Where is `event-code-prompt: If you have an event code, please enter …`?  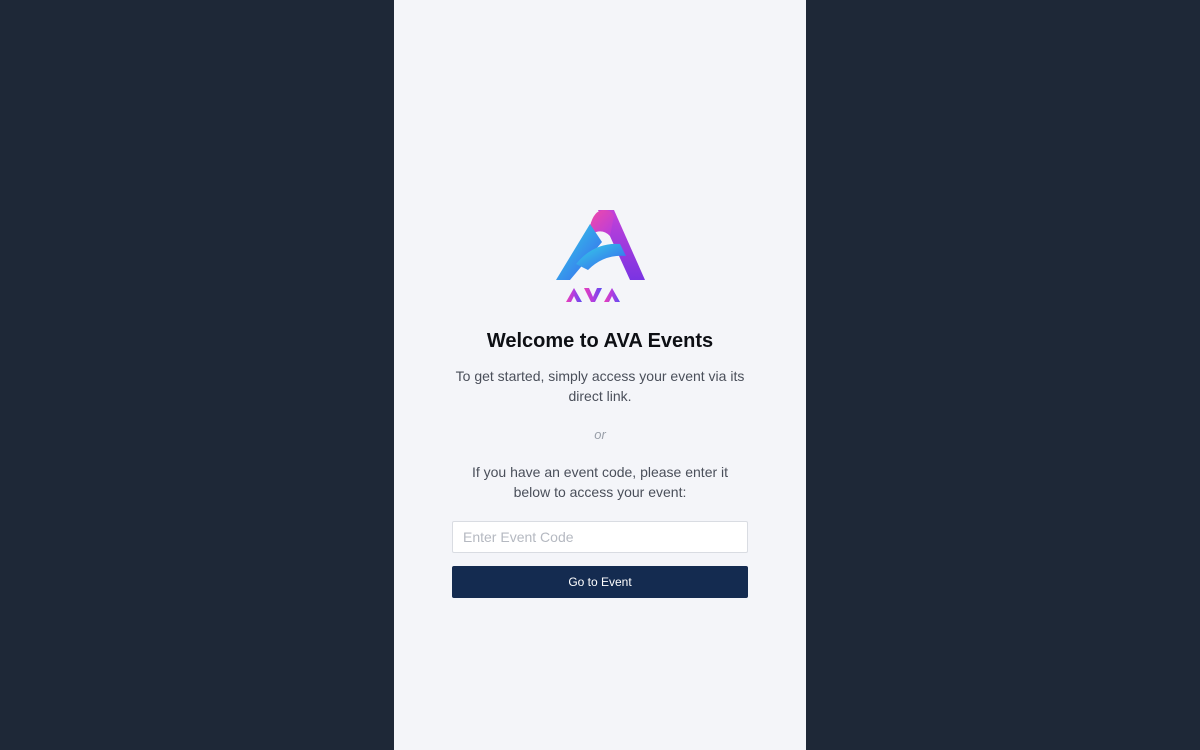 event-code-prompt: If you have an event code, please enter … is located at coordinates (600, 482).